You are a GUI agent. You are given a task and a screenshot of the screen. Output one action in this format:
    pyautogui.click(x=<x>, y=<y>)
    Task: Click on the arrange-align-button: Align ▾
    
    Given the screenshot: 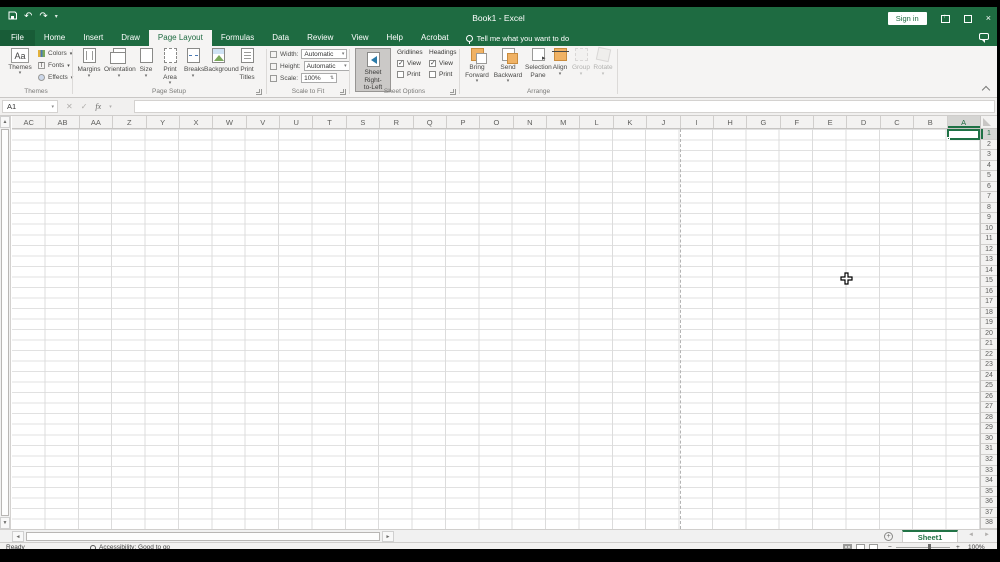 What is the action you would take?
    pyautogui.click(x=560, y=63)
    